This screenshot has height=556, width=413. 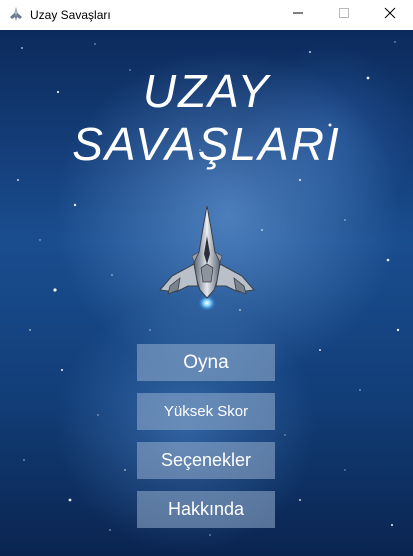 I want to click on play-button: Oyna, so click(x=206, y=362).